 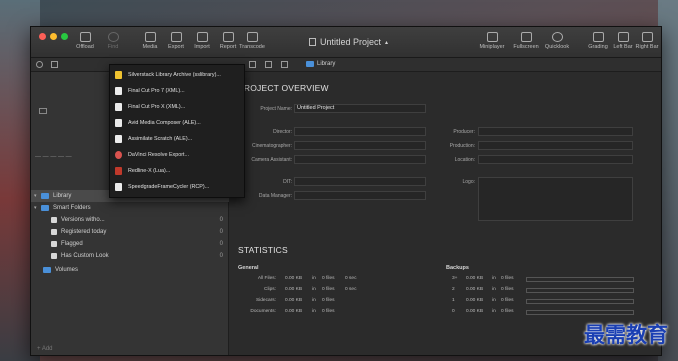 What do you see at coordinates (330, 302) in the screenshot?
I see `stat-row-sidecars: Sidecars: 0.00 KB in 0 files` at bounding box center [330, 302].